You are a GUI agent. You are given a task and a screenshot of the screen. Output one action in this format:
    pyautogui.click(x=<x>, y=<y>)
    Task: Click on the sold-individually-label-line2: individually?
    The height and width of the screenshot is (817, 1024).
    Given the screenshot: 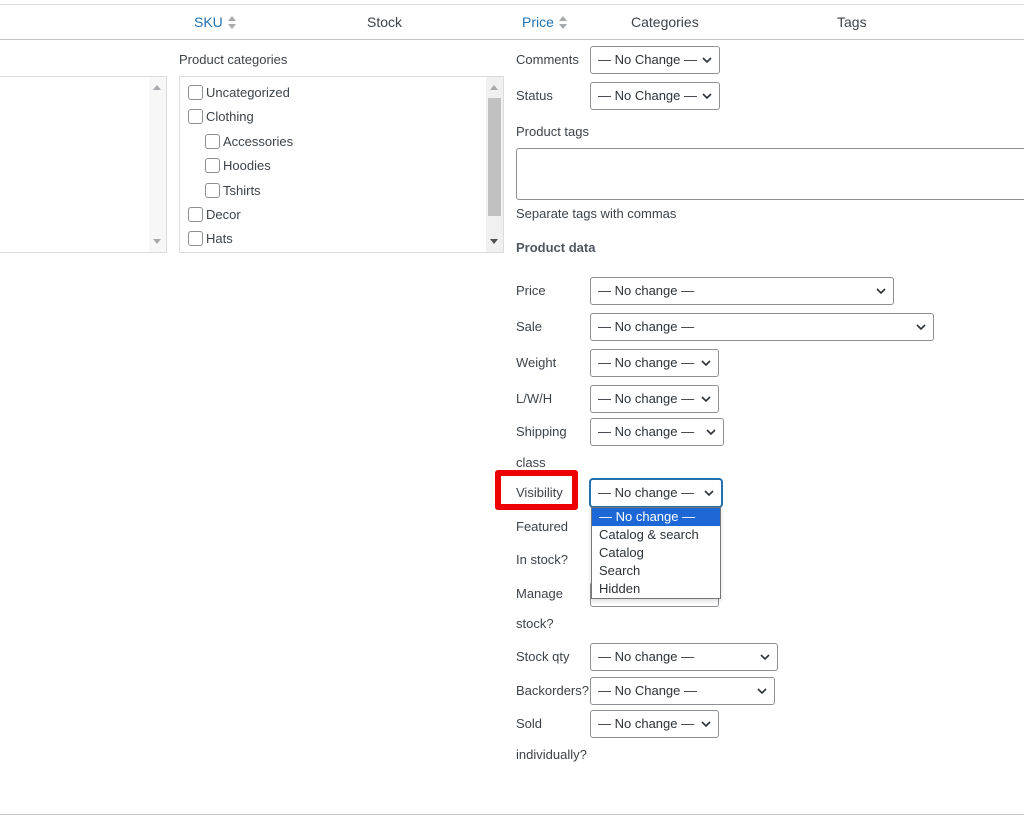 What is the action you would take?
    pyautogui.click(x=551, y=754)
    